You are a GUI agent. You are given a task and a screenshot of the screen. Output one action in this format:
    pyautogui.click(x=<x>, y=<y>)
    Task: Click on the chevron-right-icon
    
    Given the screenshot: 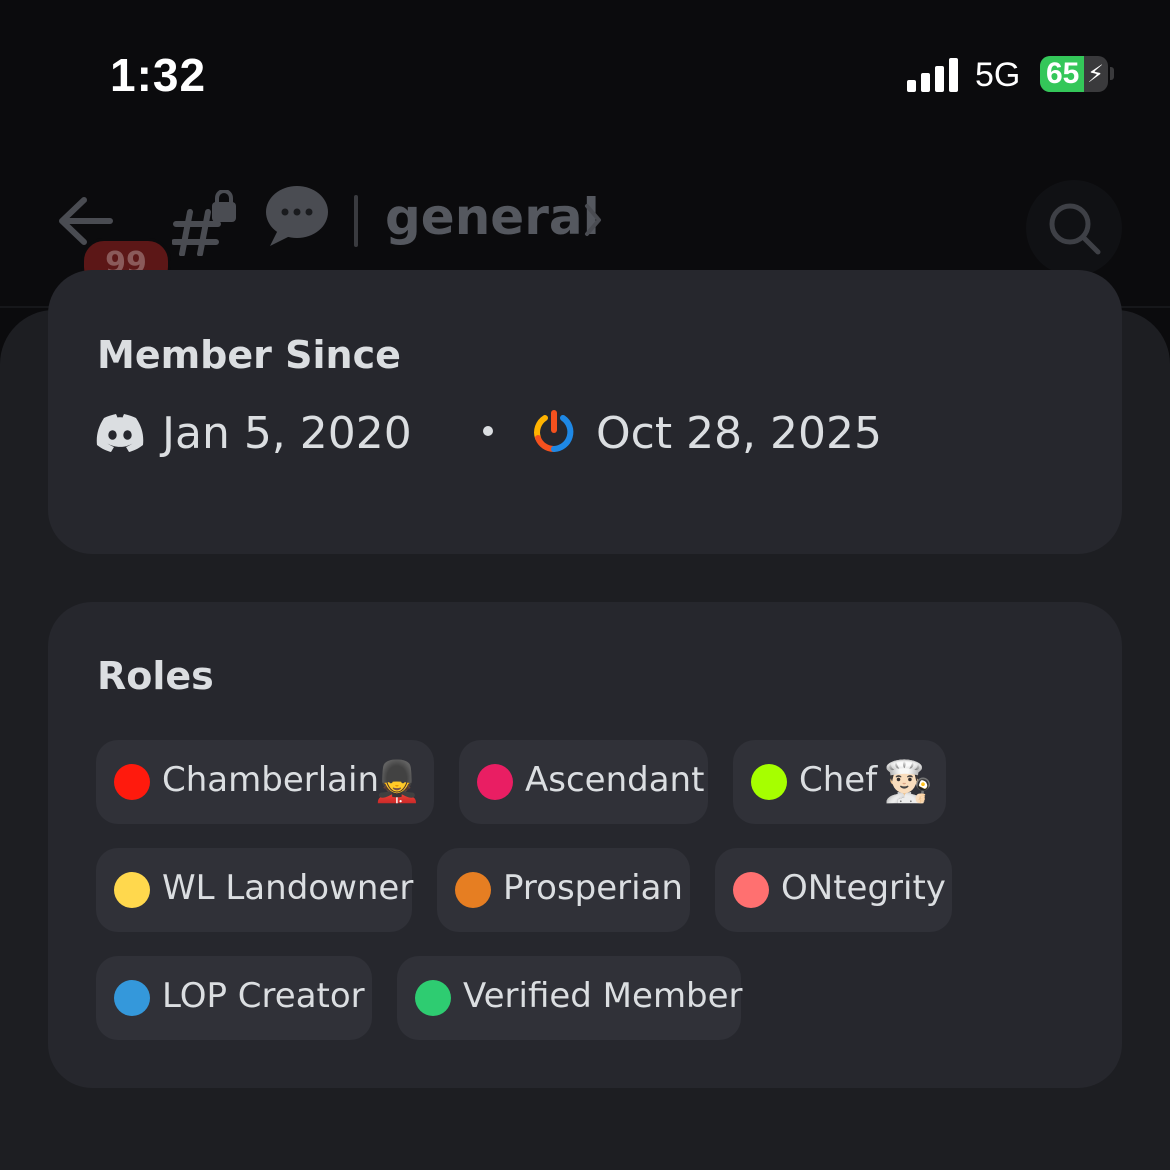 What is the action you would take?
    pyautogui.click(x=593, y=222)
    